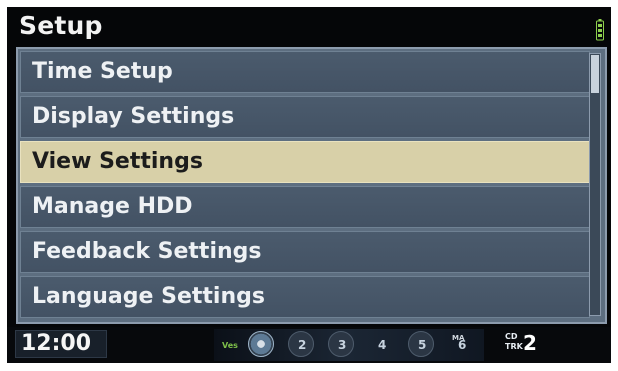 The width and height of the screenshot is (618, 371). I want to click on menu-item-view-settings: View Settings, so click(305, 162).